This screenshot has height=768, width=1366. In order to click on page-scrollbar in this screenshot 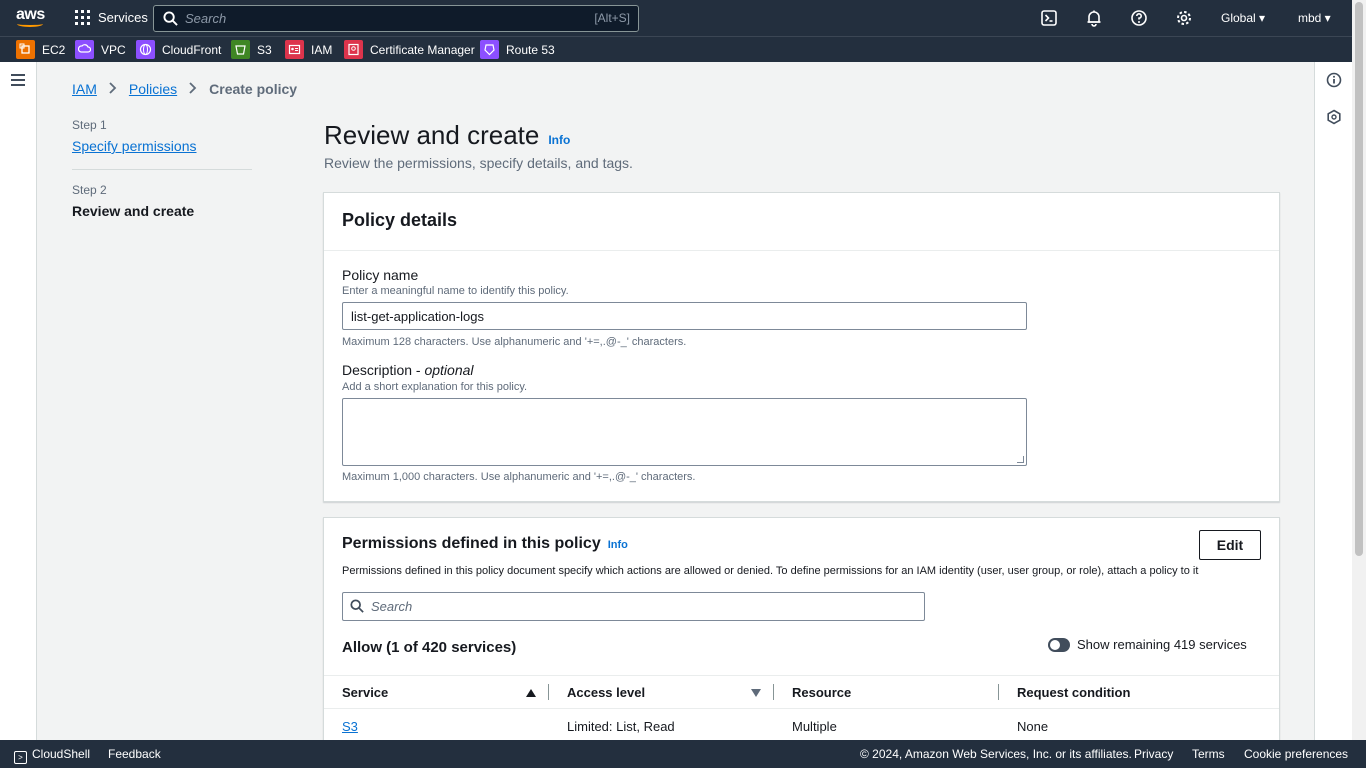, I will do `click(1359, 370)`.